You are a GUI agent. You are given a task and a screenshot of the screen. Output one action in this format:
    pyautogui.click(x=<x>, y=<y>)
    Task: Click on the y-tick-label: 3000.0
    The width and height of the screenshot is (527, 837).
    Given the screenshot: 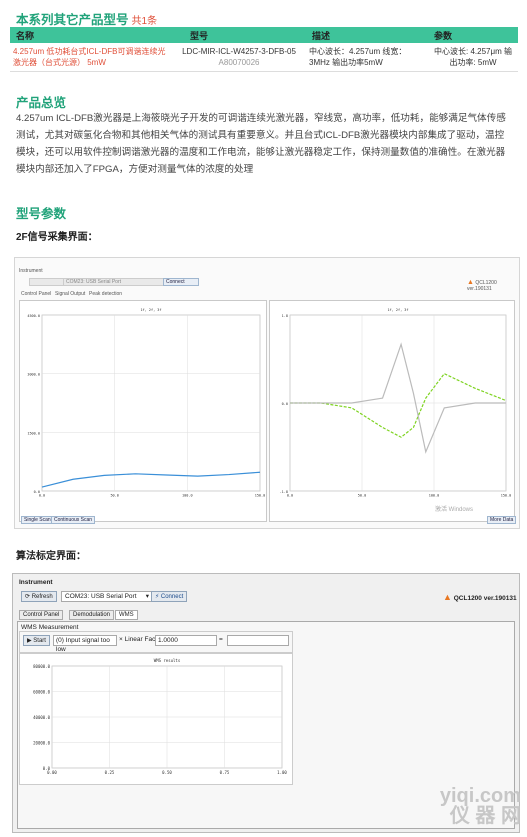 What is the action you would take?
    pyautogui.click(x=33, y=375)
    